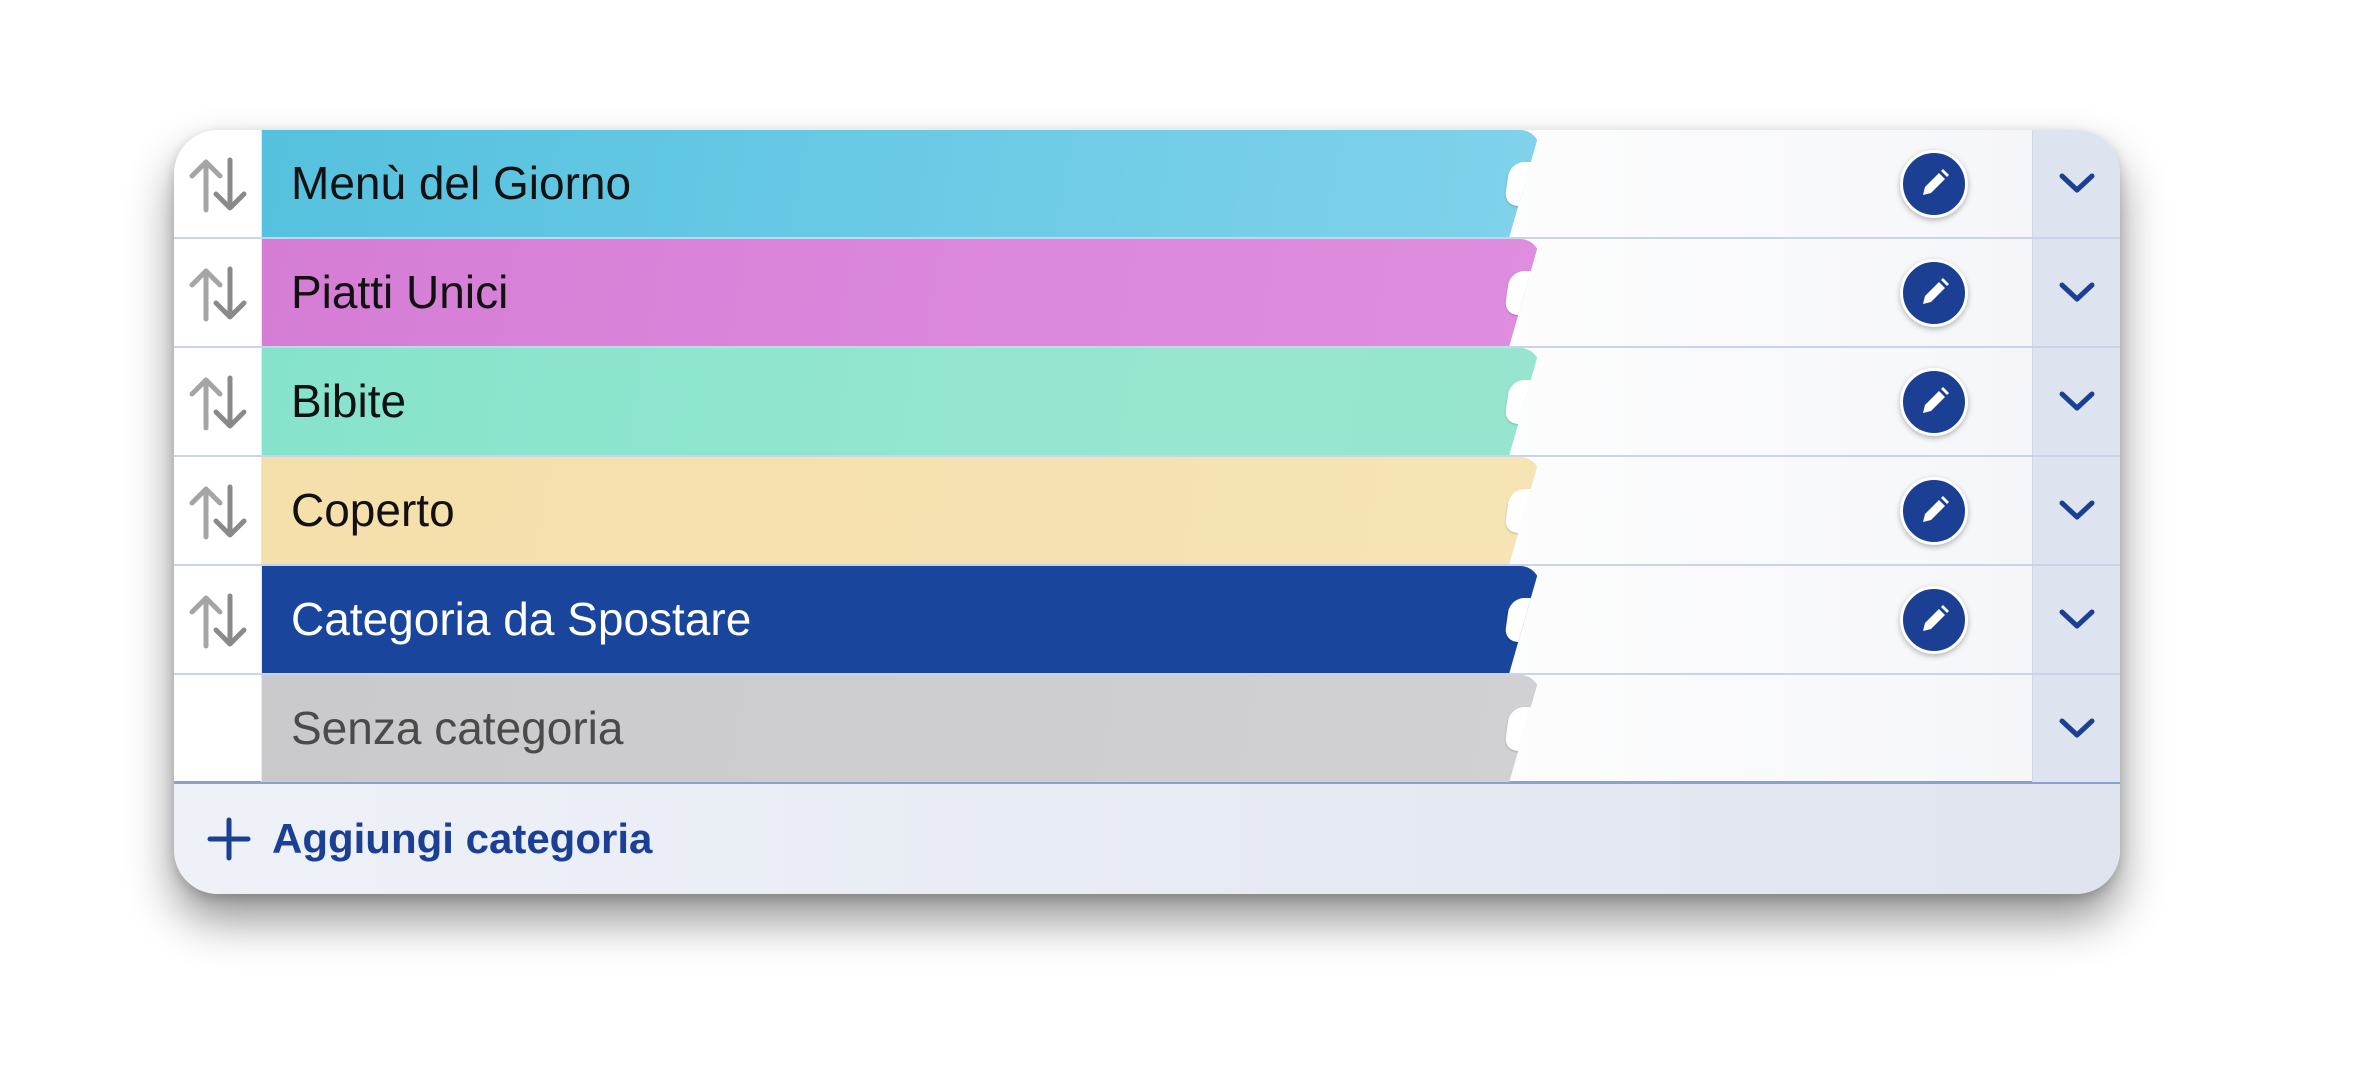 This screenshot has height=1066, width=2376. Describe the element at coordinates (218, 728) in the screenshot. I see `drag-handle-placeholder` at that location.